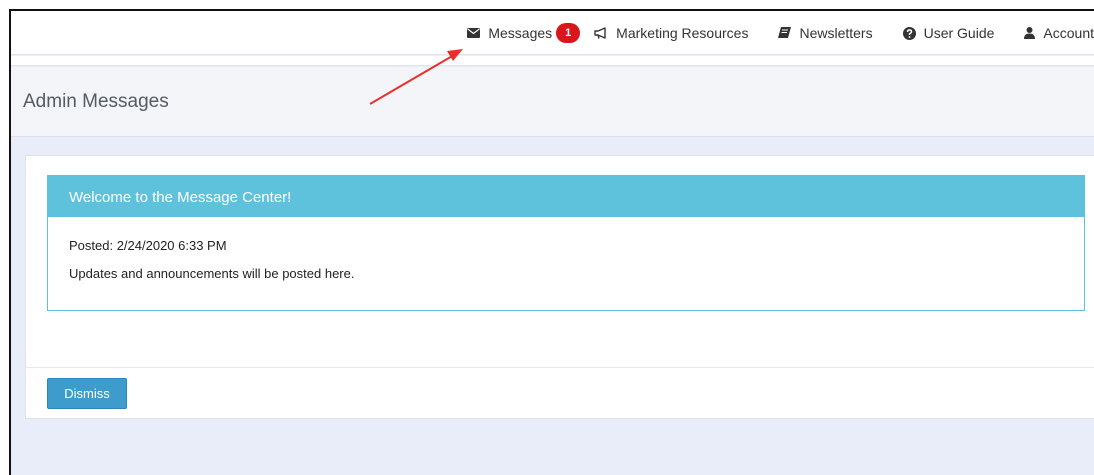 The width and height of the screenshot is (1094, 475). Describe the element at coordinates (416, 77) in the screenshot. I see `annotation-arrow` at that location.